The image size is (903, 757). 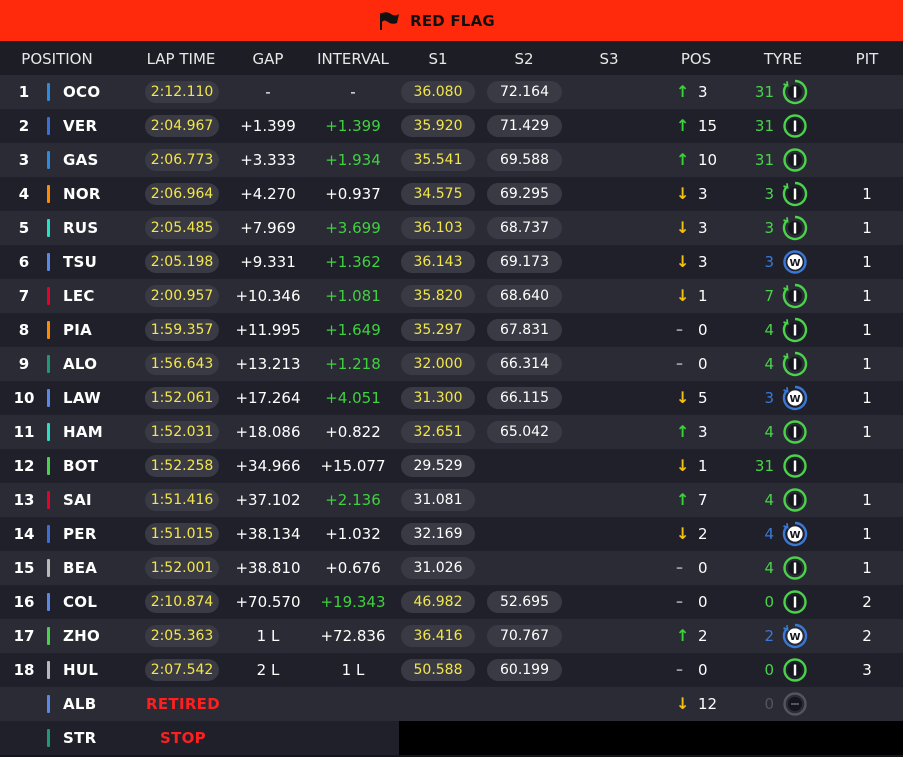 What do you see at coordinates (81, 92) in the screenshot?
I see `driver-code: OCO` at bounding box center [81, 92].